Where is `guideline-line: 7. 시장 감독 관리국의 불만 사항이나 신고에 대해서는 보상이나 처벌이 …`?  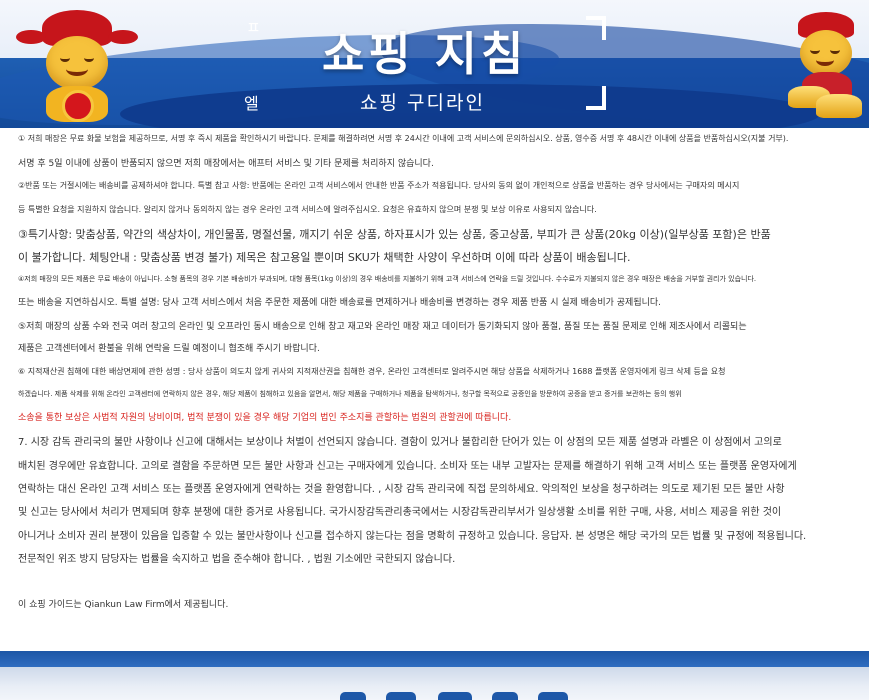
guideline-line: 7. 시장 감독 관리국의 불만 사항이나 신고에 대해서는 보상이나 처벌이 … is located at coordinates (400, 442).